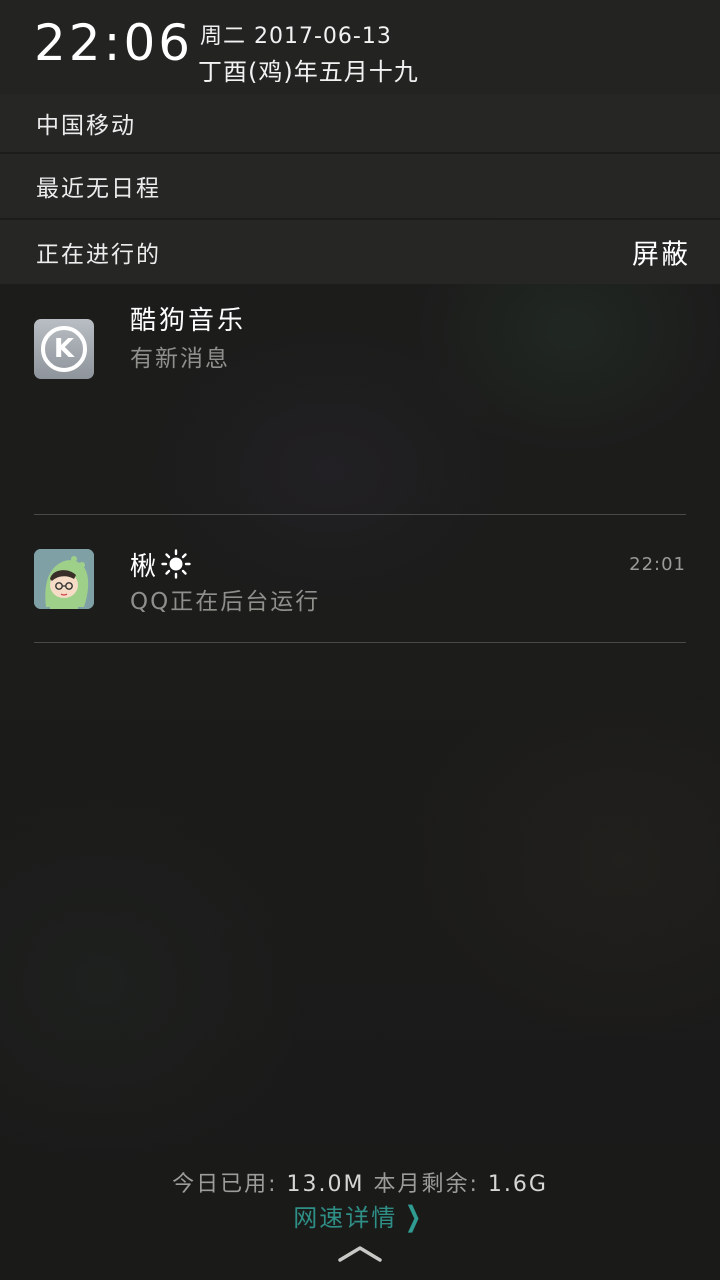 This screenshot has width=720, height=1280. Describe the element at coordinates (360, 186) in the screenshot. I see `schedule-row: 最近无日程` at that location.